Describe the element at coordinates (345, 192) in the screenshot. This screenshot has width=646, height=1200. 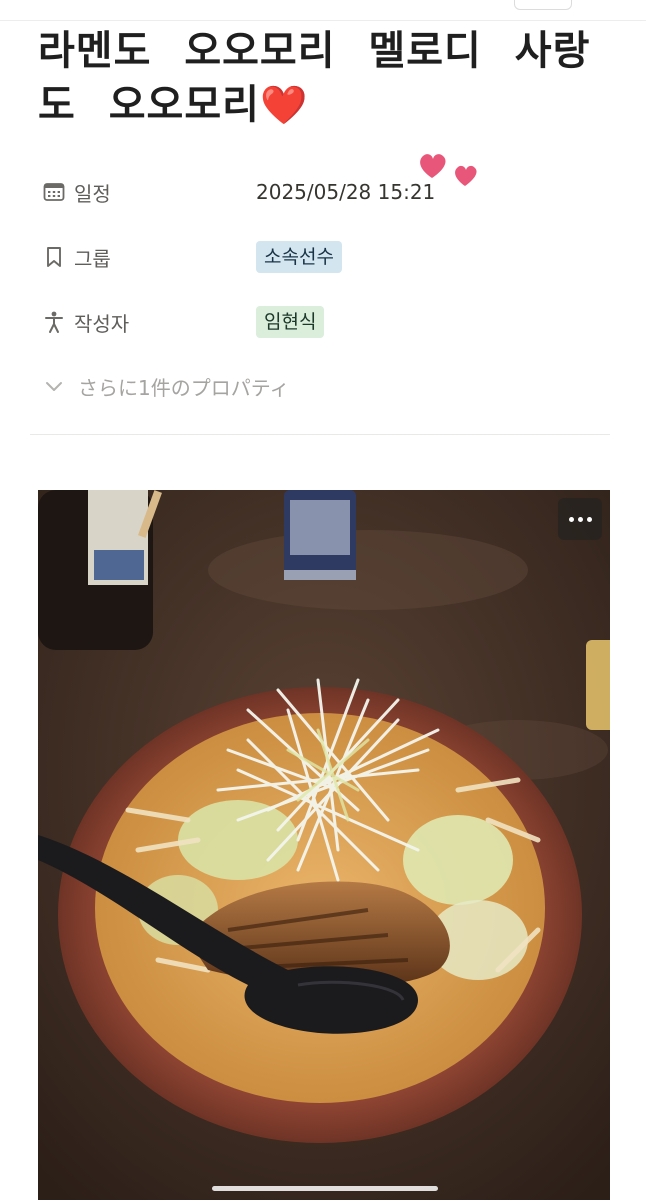
I see `property-value-date: 2025/05/28 15:21` at that location.